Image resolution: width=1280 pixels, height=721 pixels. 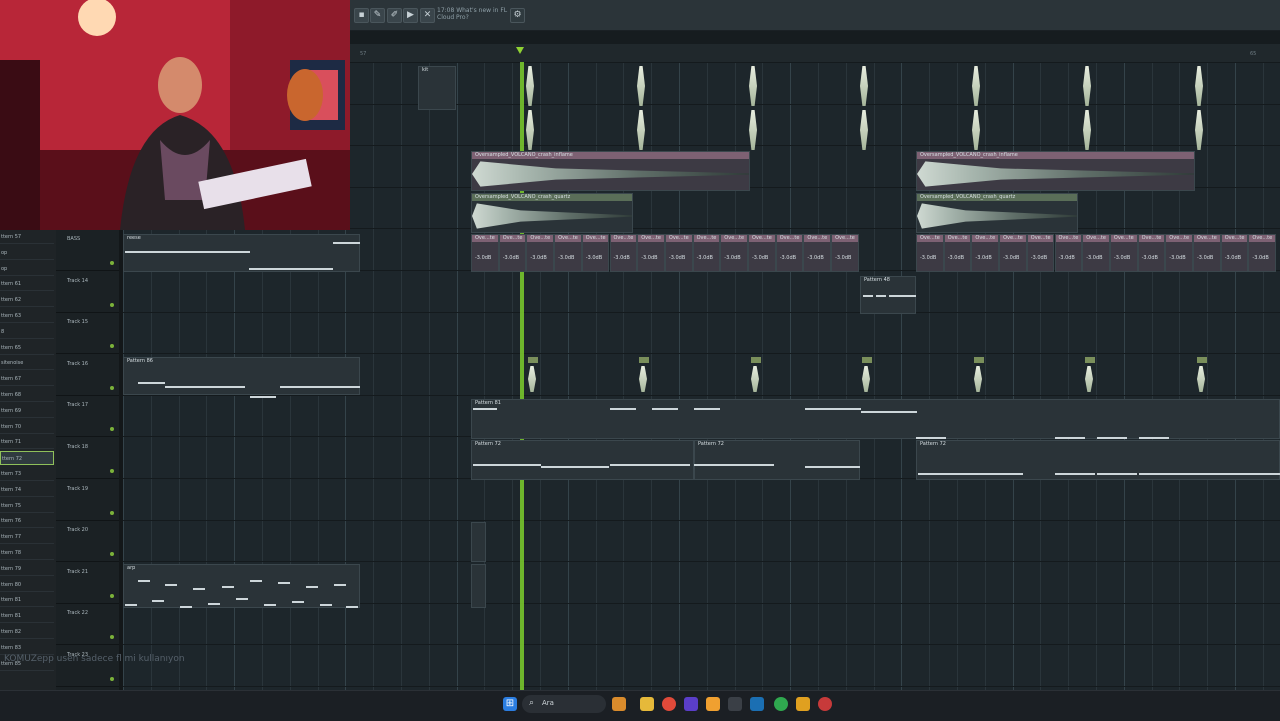 I want to click on paste-icon: ▪, so click(x=361, y=15).